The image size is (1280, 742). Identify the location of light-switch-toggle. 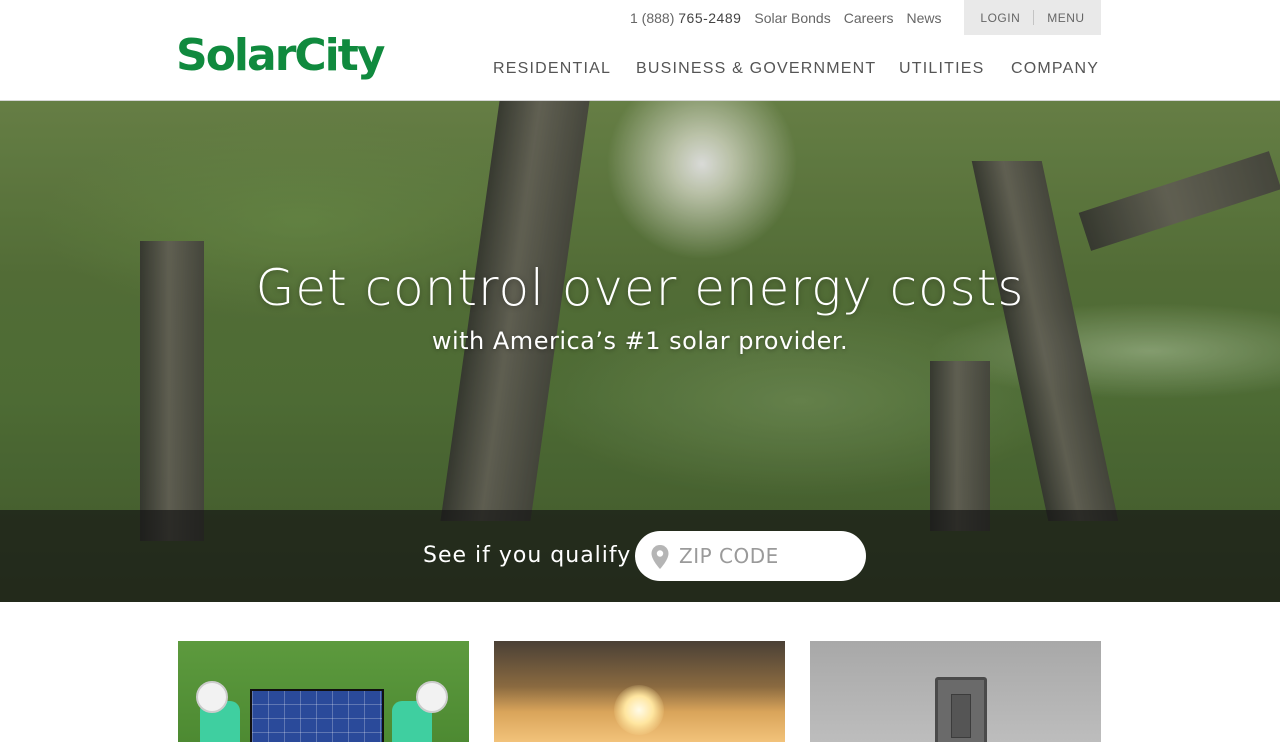
(961, 716).